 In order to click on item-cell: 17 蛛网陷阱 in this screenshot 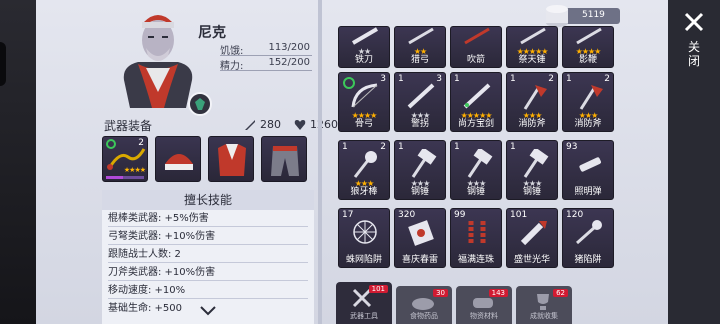, I will do `click(364, 238)`.